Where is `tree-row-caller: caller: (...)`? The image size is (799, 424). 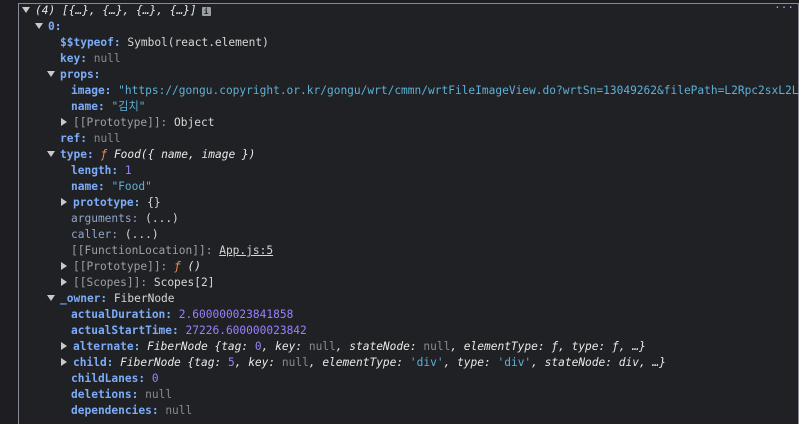 tree-row-caller: caller: (...) is located at coordinates (115, 235).